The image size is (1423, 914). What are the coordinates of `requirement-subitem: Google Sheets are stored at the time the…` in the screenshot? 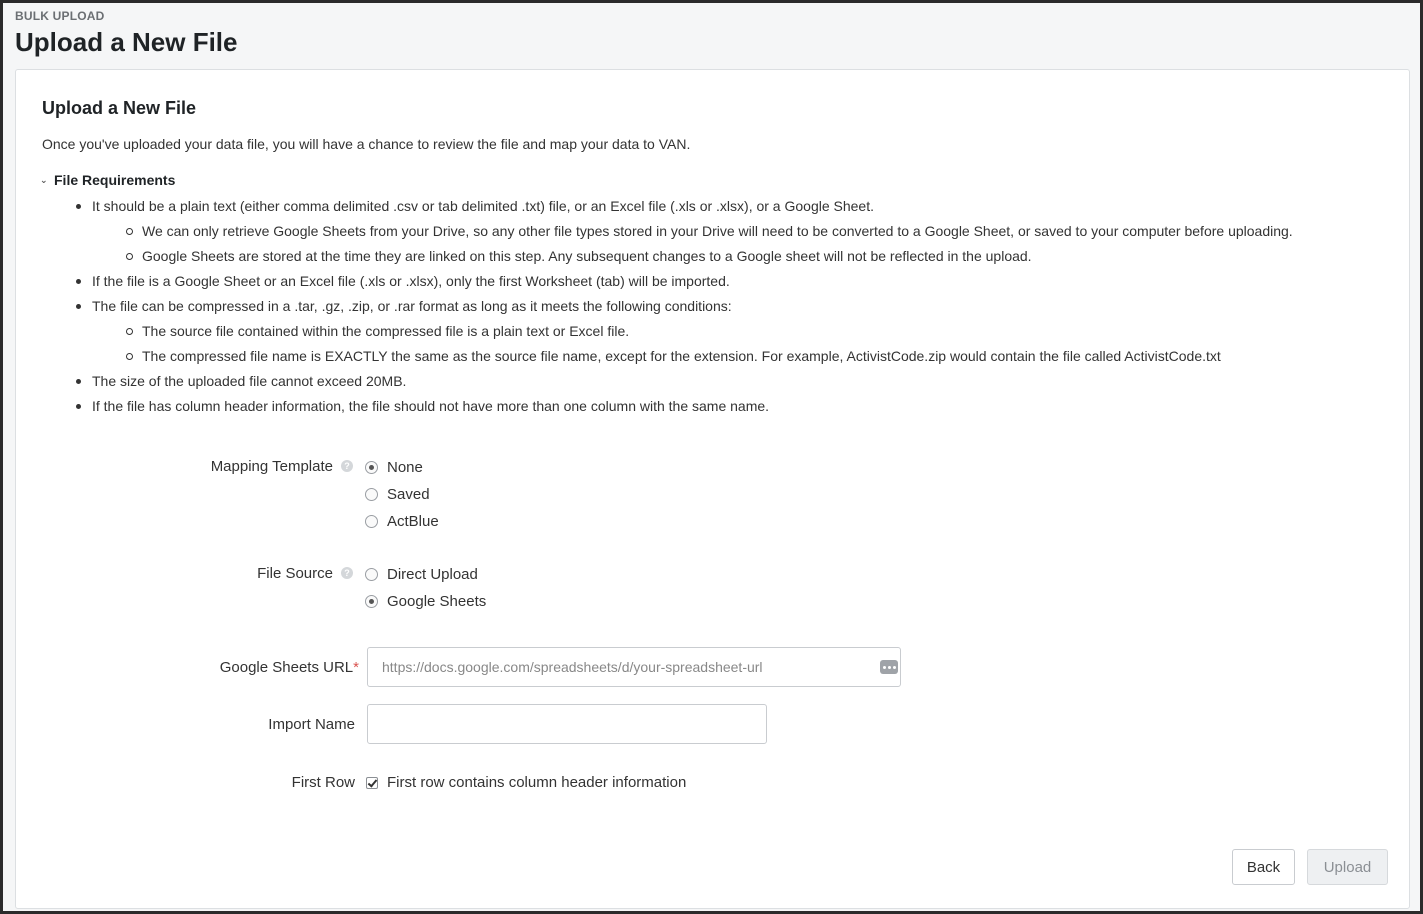 It's located at (736, 256).